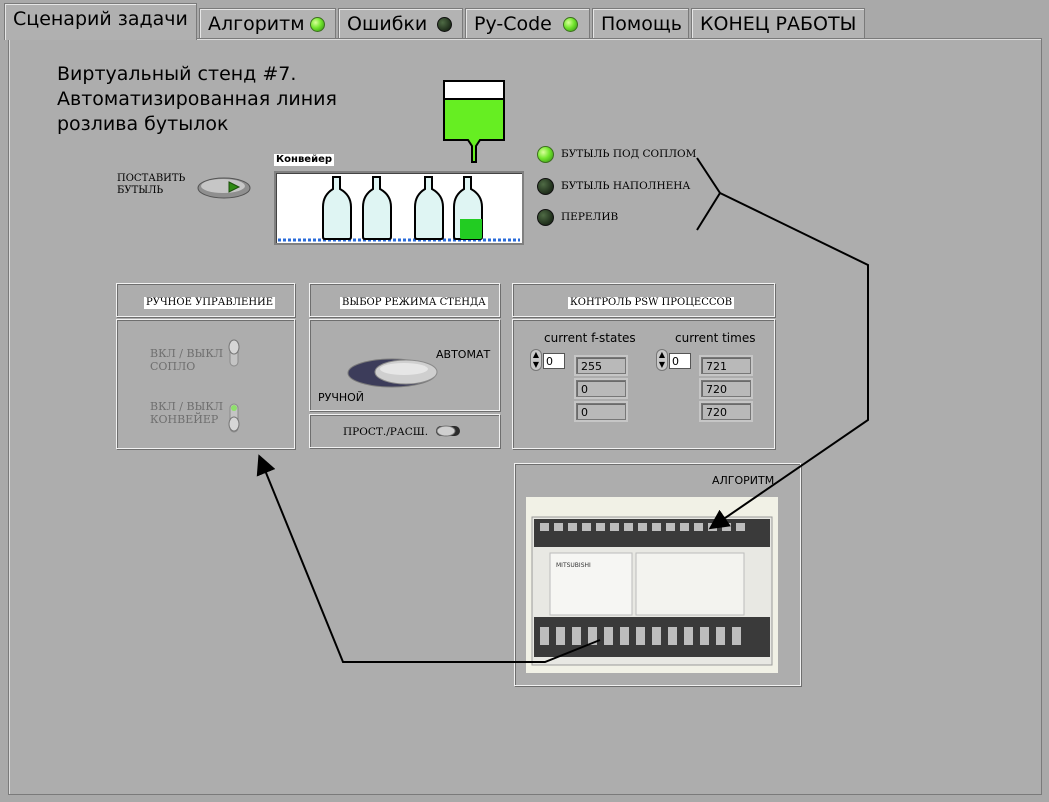 This screenshot has height=802, width=1049. Describe the element at coordinates (341, 397) in the screenshot. I see `mode-manual-label: РУЧНОЙ` at that location.